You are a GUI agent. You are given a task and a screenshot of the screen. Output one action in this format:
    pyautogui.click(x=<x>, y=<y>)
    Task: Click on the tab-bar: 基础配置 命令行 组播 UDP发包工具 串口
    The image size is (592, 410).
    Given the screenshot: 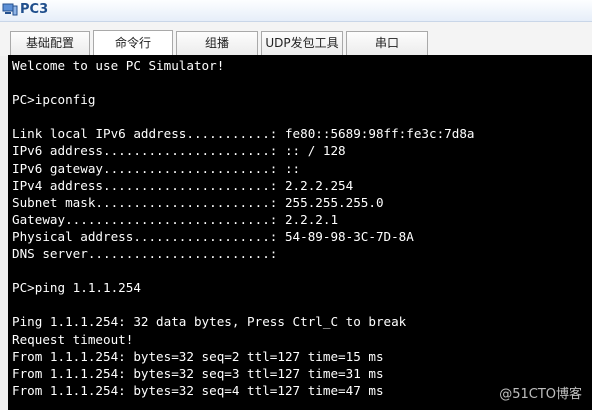 What is the action you would take?
    pyautogui.click(x=296, y=39)
    